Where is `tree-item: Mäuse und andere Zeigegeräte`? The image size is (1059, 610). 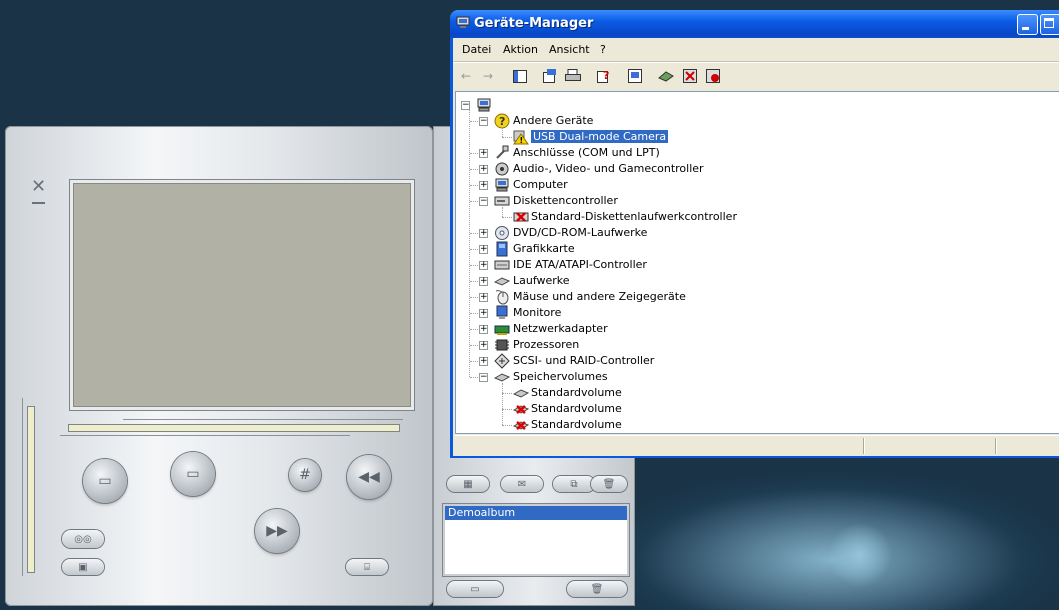
tree-item: Mäuse und andere Zeigegeräte is located at coordinates (599, 297).